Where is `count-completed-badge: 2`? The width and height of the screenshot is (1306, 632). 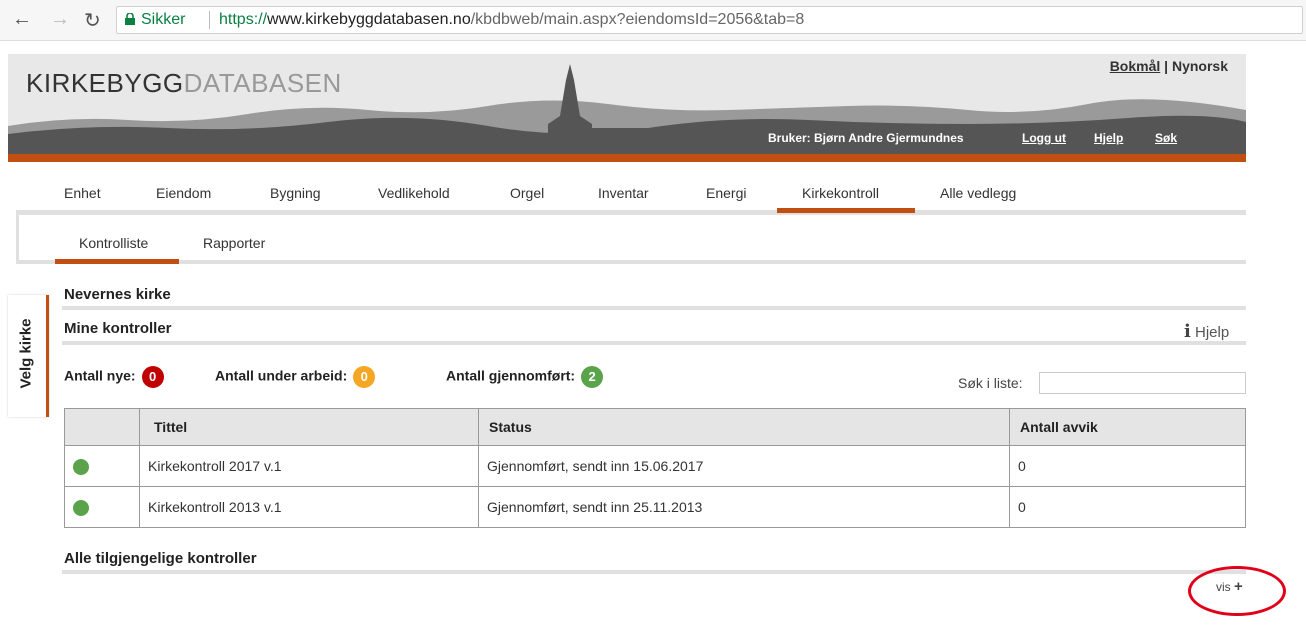
count-completed-badge: 2 is located at coordinates (592, 377).